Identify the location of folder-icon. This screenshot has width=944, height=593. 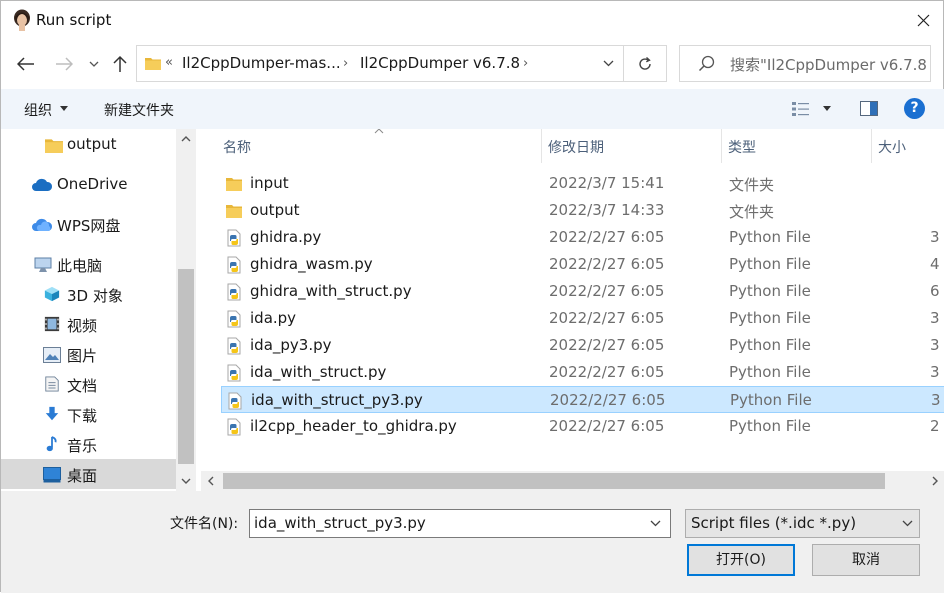
(54, 146).